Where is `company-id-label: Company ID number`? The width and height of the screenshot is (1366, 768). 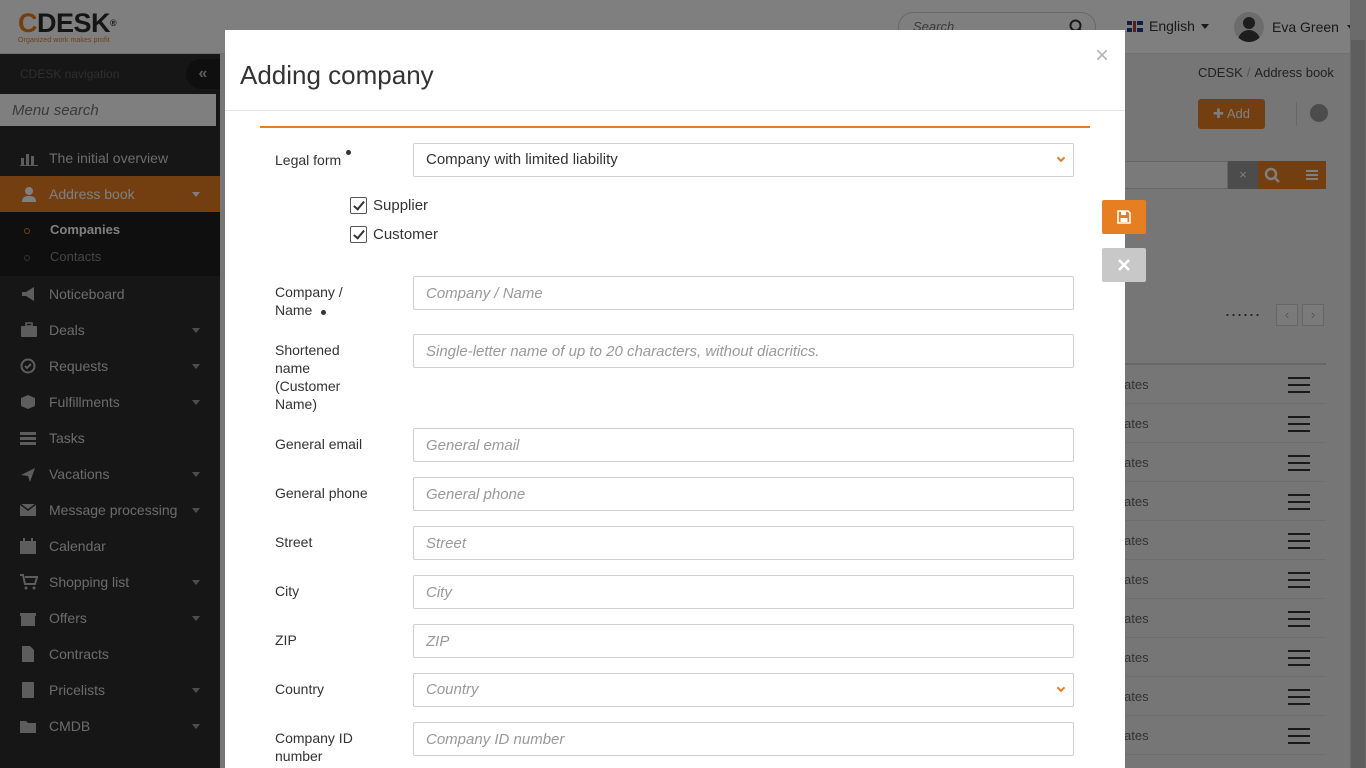
company-id-label: Company ID number is located at coordinates (314, 747).